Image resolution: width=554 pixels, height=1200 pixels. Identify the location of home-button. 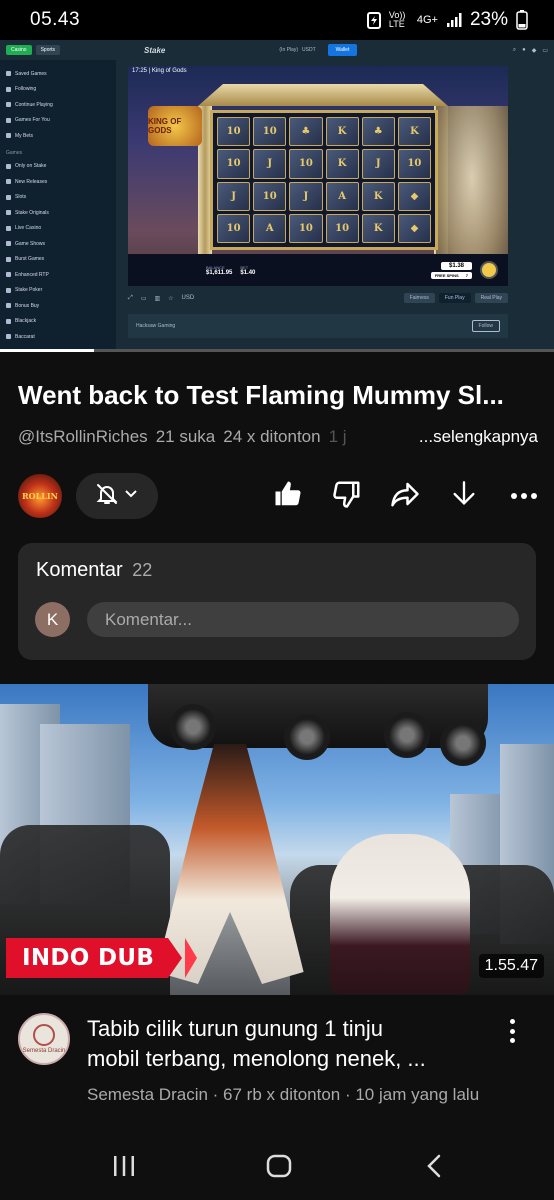
(279, 1168).